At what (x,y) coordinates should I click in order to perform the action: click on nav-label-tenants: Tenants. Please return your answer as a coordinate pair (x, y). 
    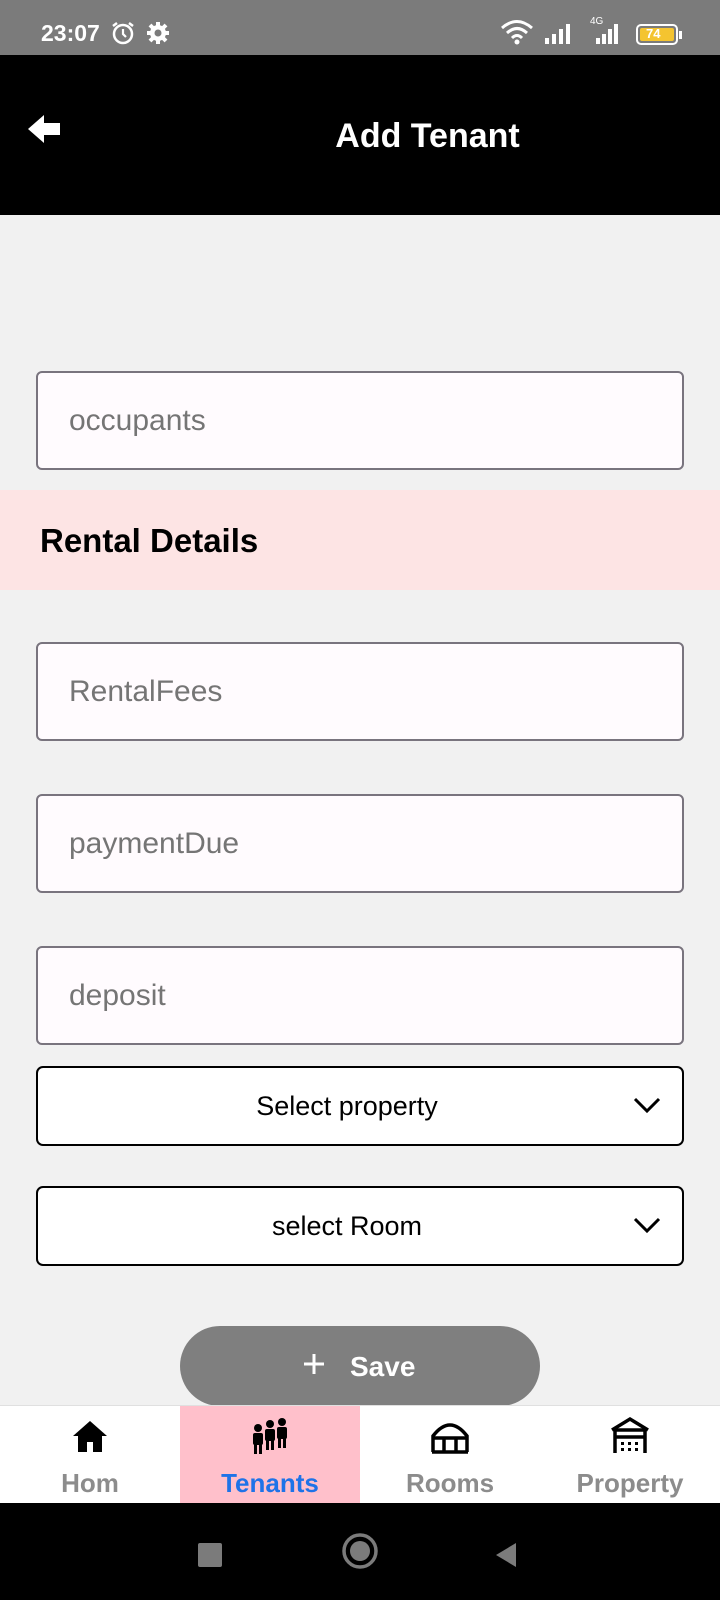
    Looking at the image, I should click on (270, 1483).